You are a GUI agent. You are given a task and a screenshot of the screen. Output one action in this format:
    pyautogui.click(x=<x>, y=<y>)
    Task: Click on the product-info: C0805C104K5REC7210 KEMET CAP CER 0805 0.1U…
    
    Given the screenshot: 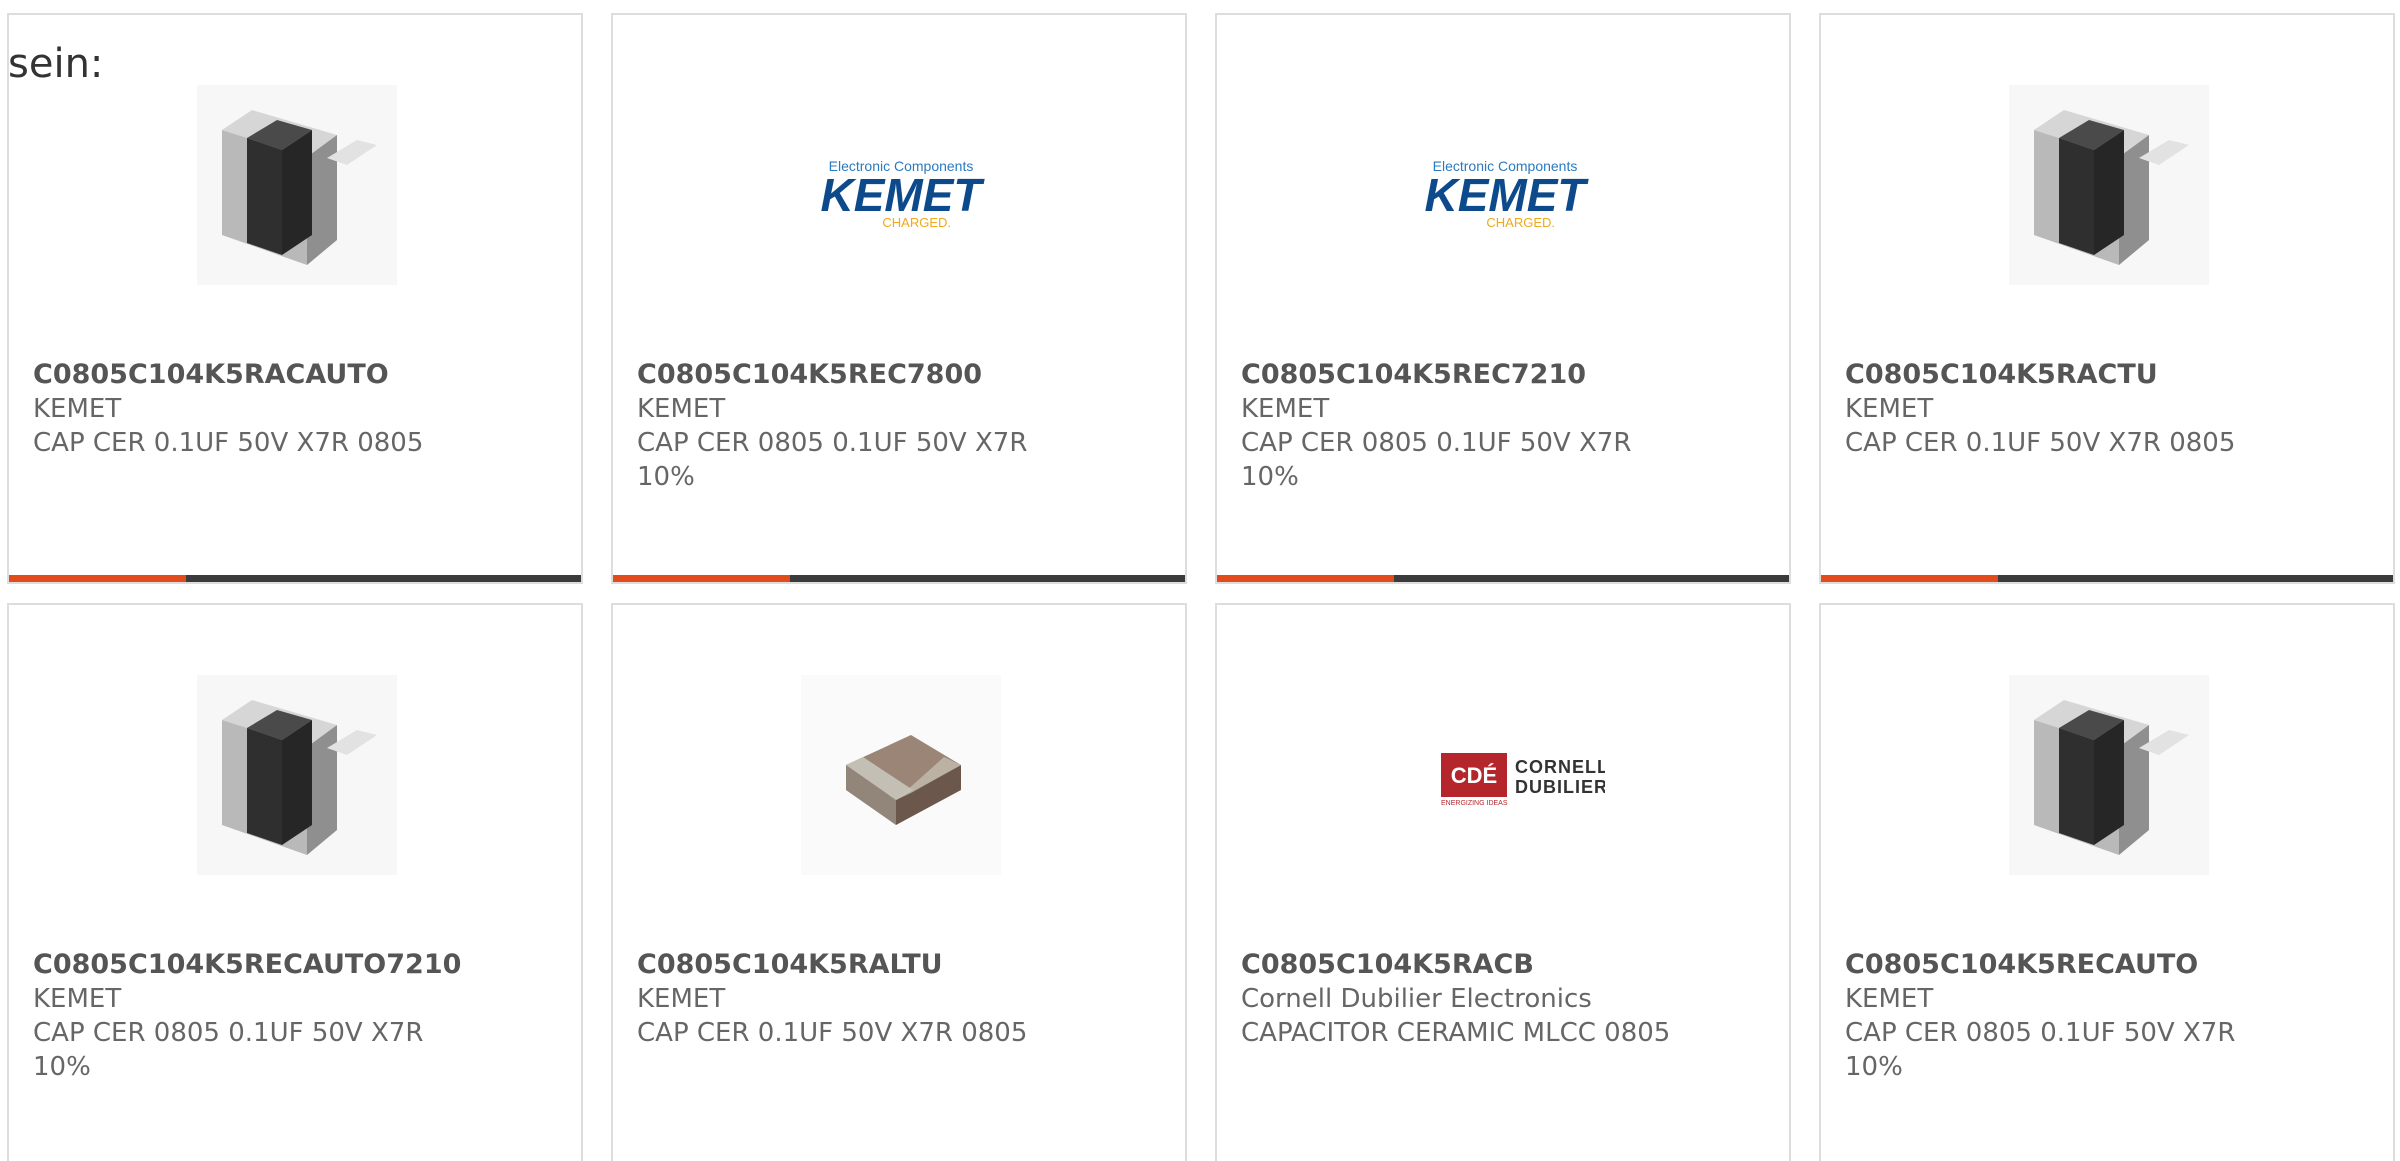 What is the action you would take?
    pyautogui.click(x=1461, y=426)
    